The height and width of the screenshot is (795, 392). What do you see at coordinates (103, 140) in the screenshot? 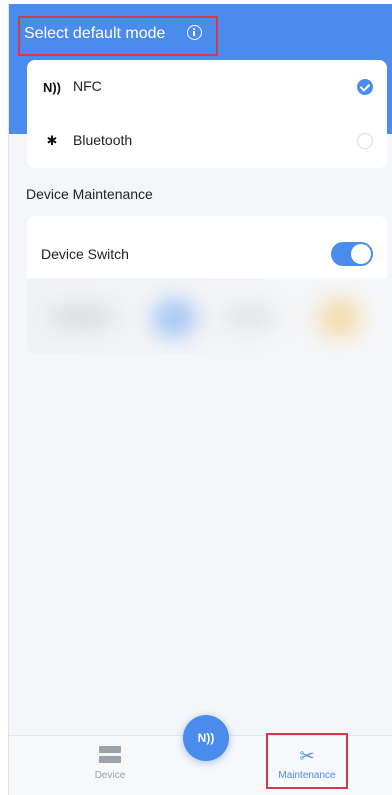
I see `mode-option-label: Bluetooth` at bounding box center [103, 140].